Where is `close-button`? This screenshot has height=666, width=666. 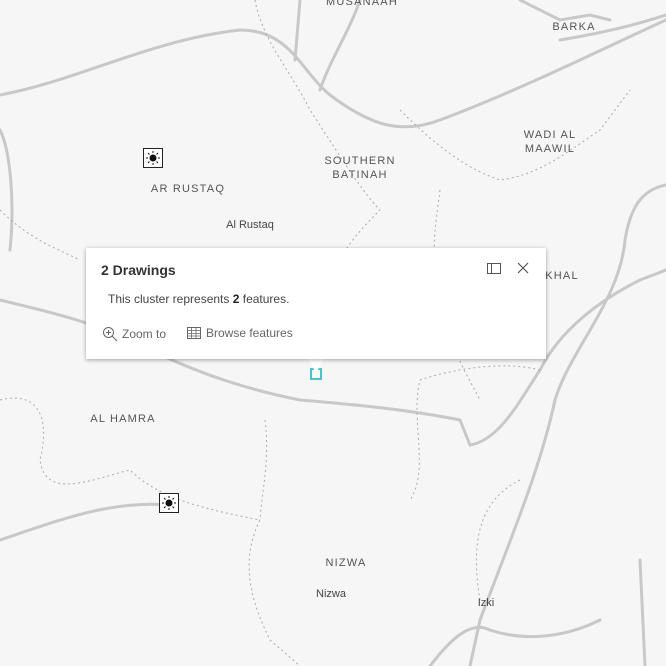 close-button is located at coordinates (524, 269).